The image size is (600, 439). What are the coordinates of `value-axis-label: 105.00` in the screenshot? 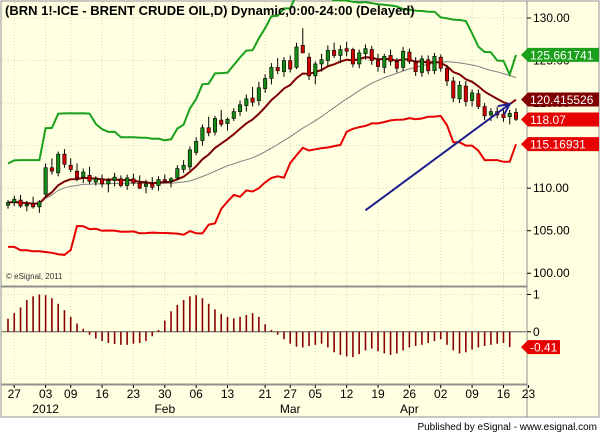 It's located at (551, 231).